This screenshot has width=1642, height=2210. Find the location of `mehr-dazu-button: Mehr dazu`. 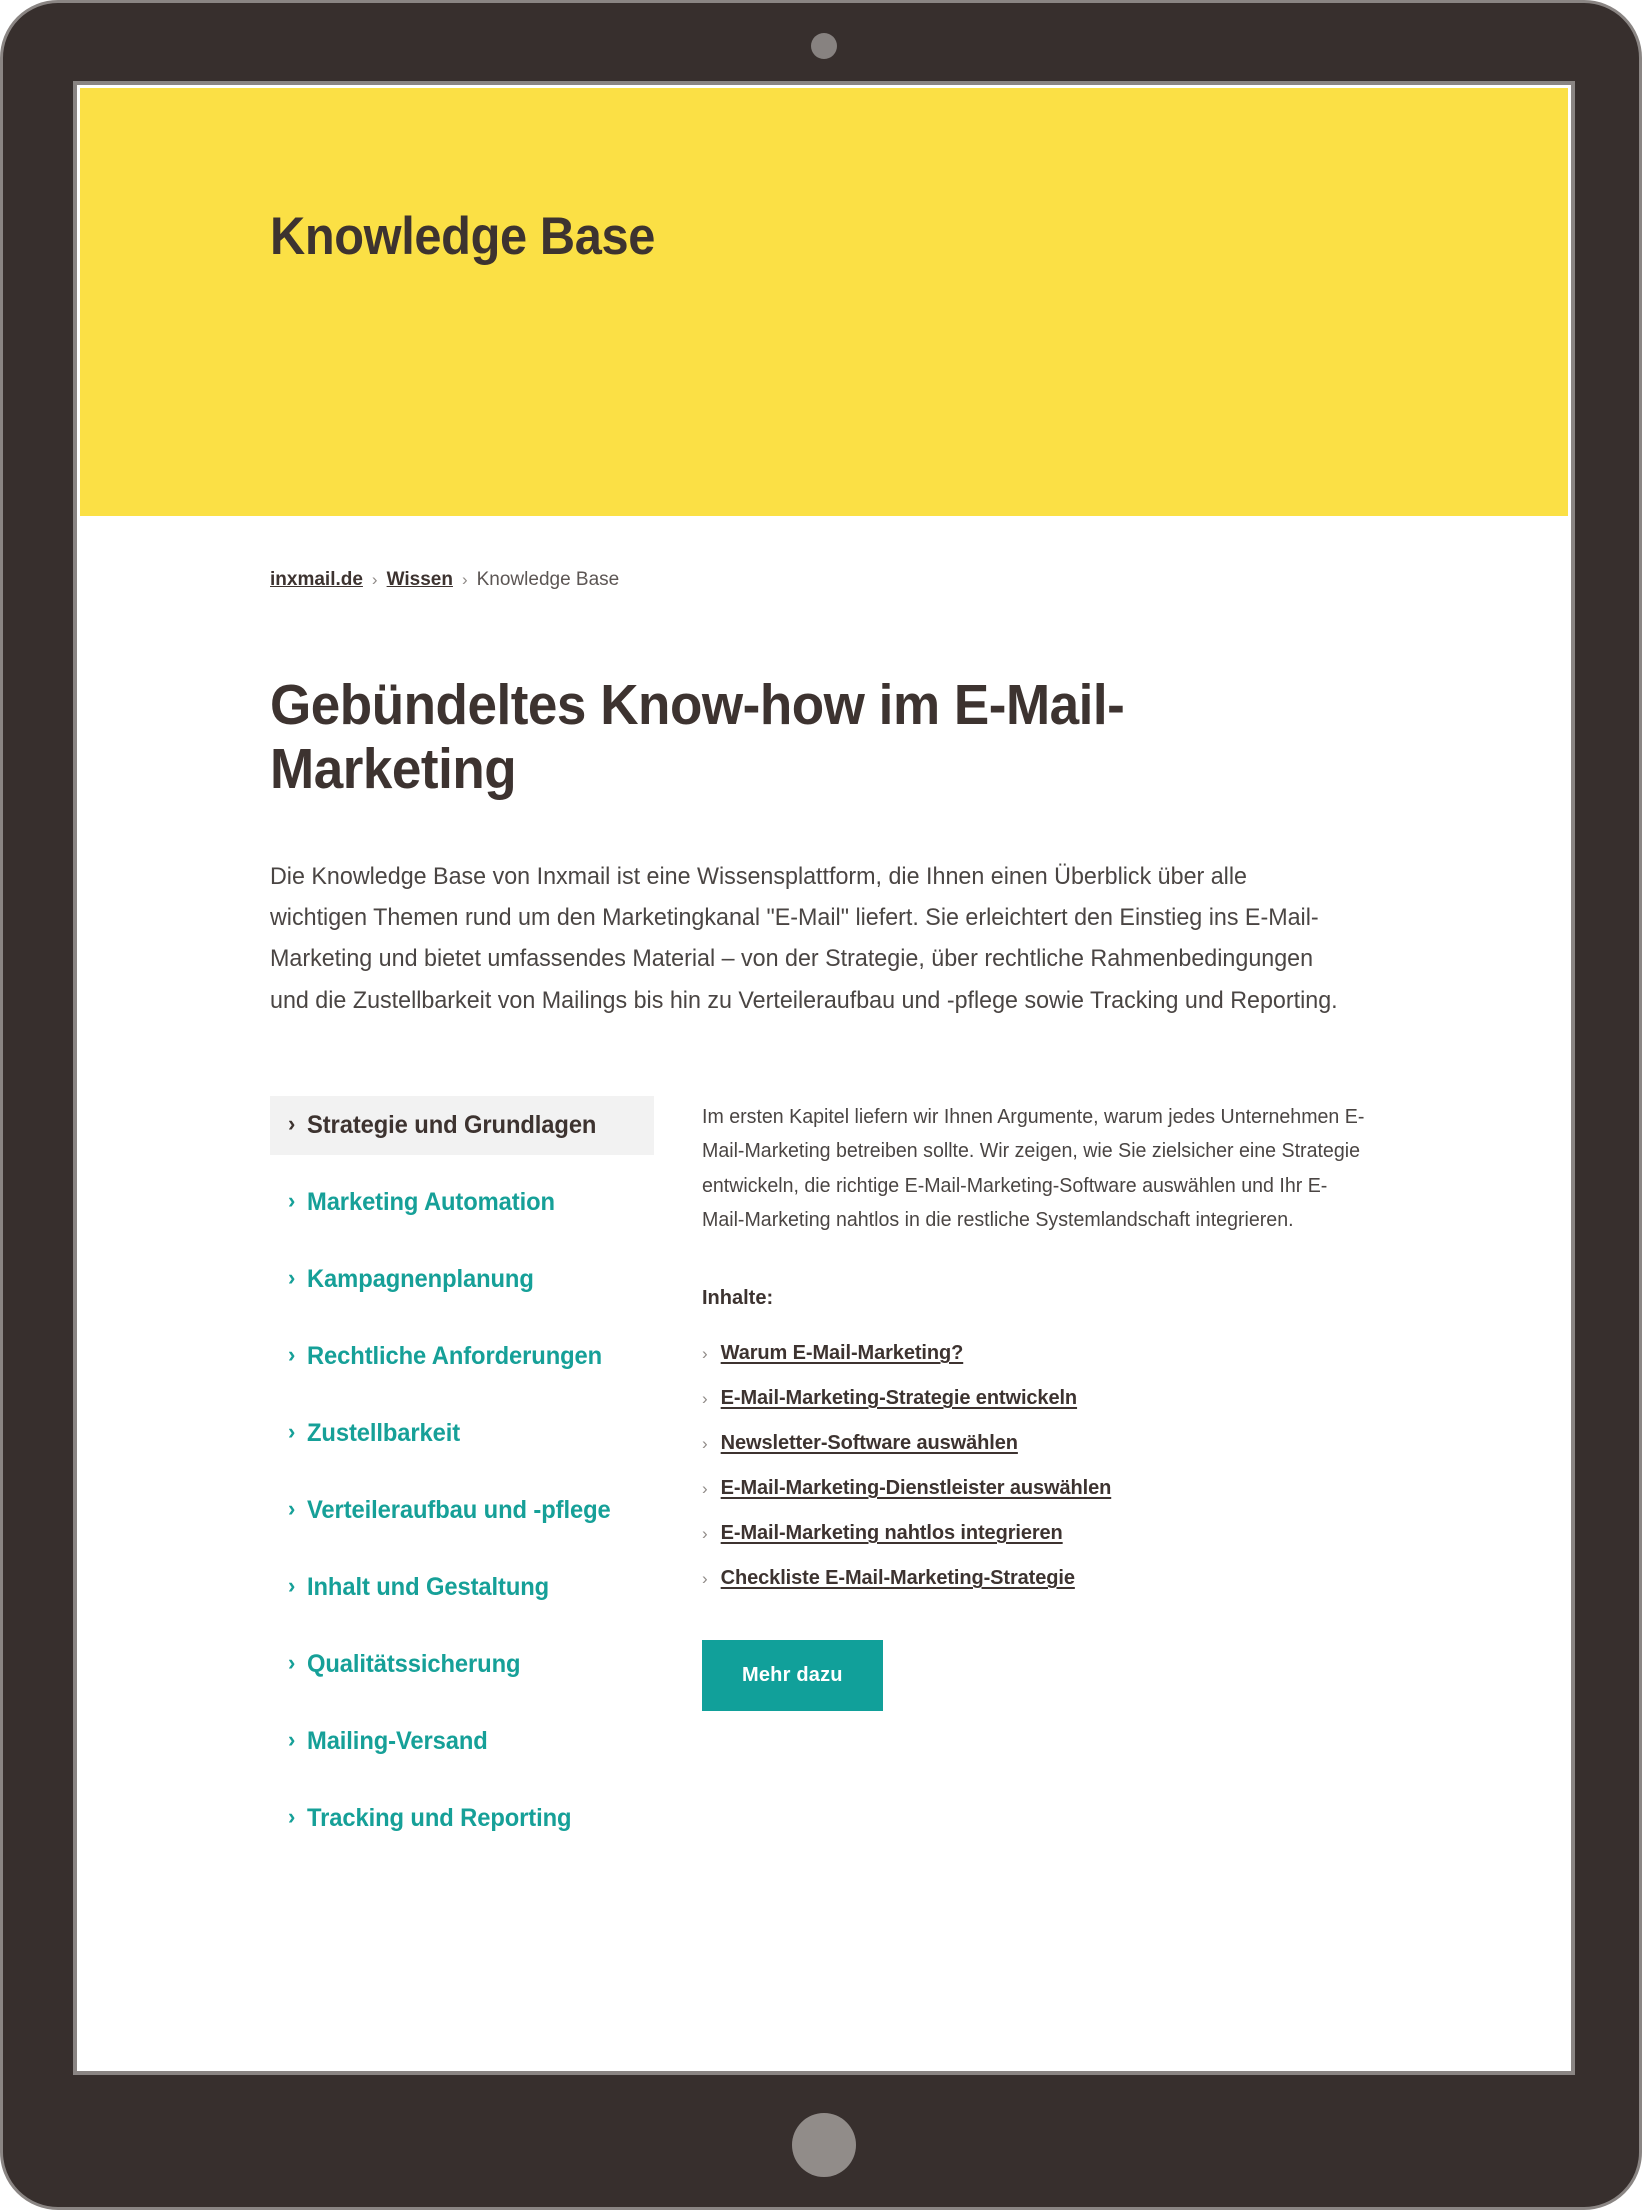

mehr-dazu-button: Mehr dazu is located at coordinates (792, 1676).